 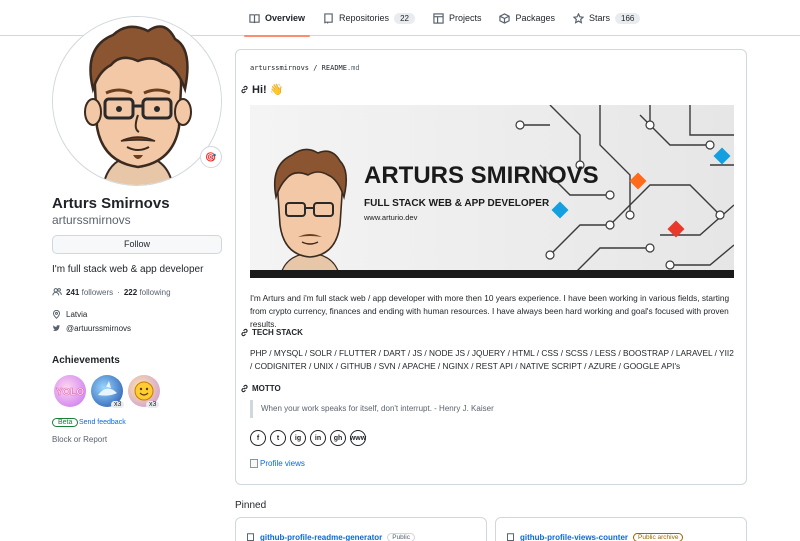 I want to click on tab-stars: Stars 166, so click(x=606, y=18).